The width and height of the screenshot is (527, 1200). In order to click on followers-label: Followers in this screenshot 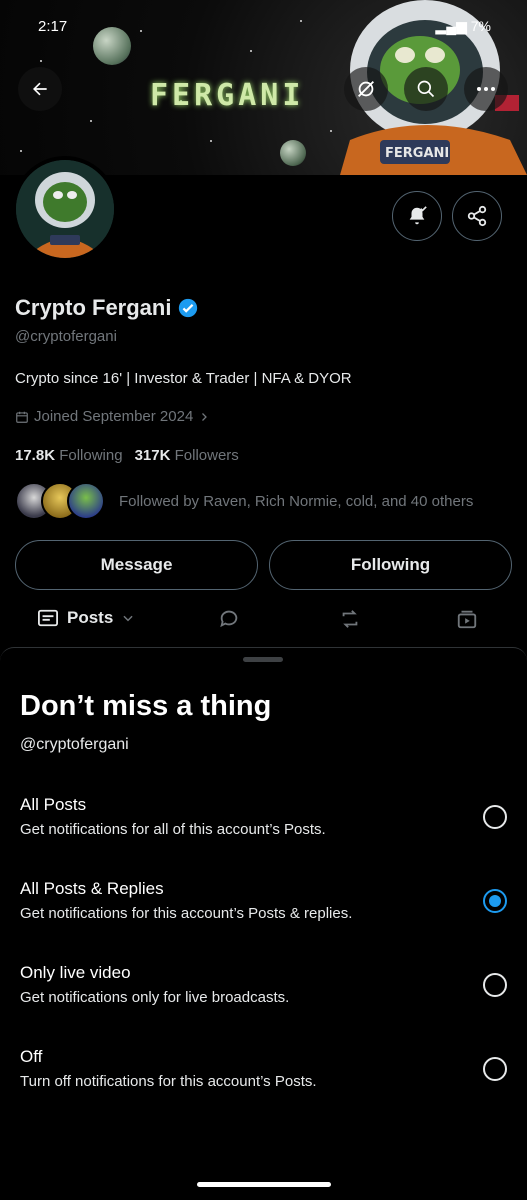, I will do `click(206, 455)`.